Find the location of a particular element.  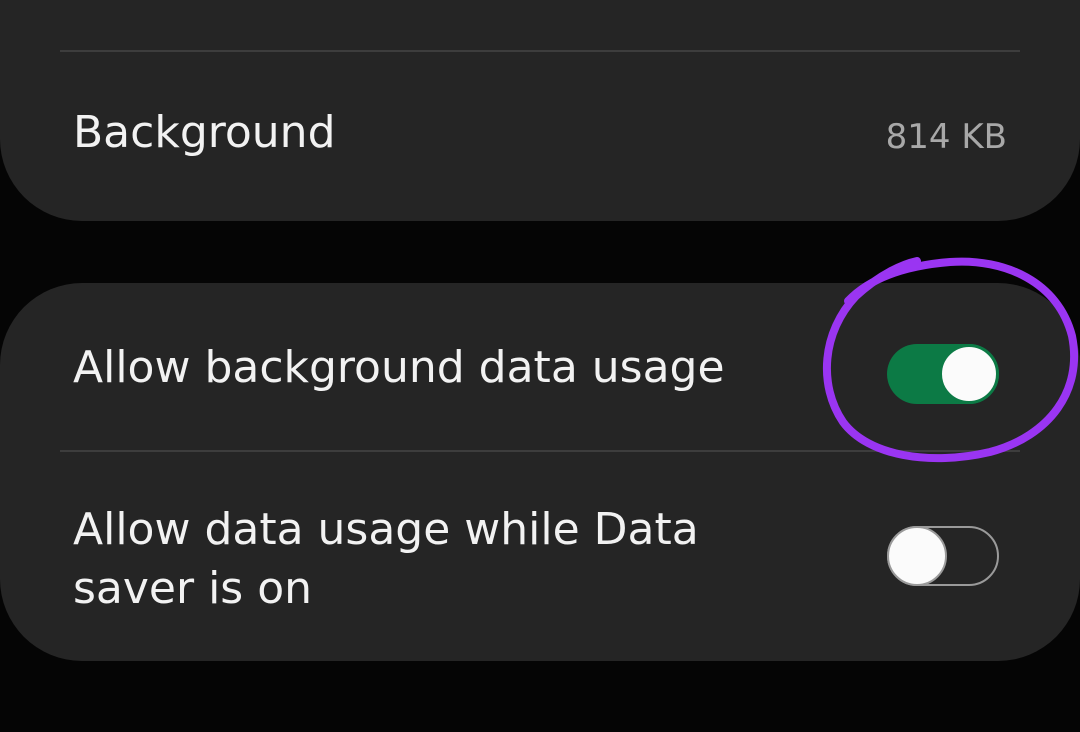

background-usage-row: Background 814 KB is located at coordinates (540, 133).